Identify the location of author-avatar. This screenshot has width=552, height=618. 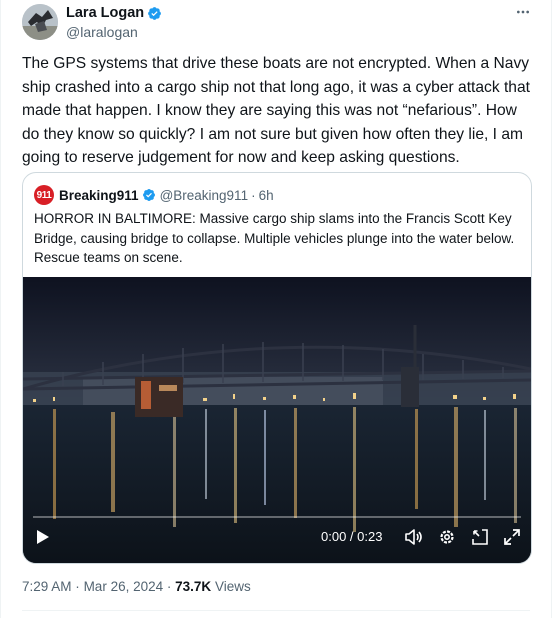
(40, 22).